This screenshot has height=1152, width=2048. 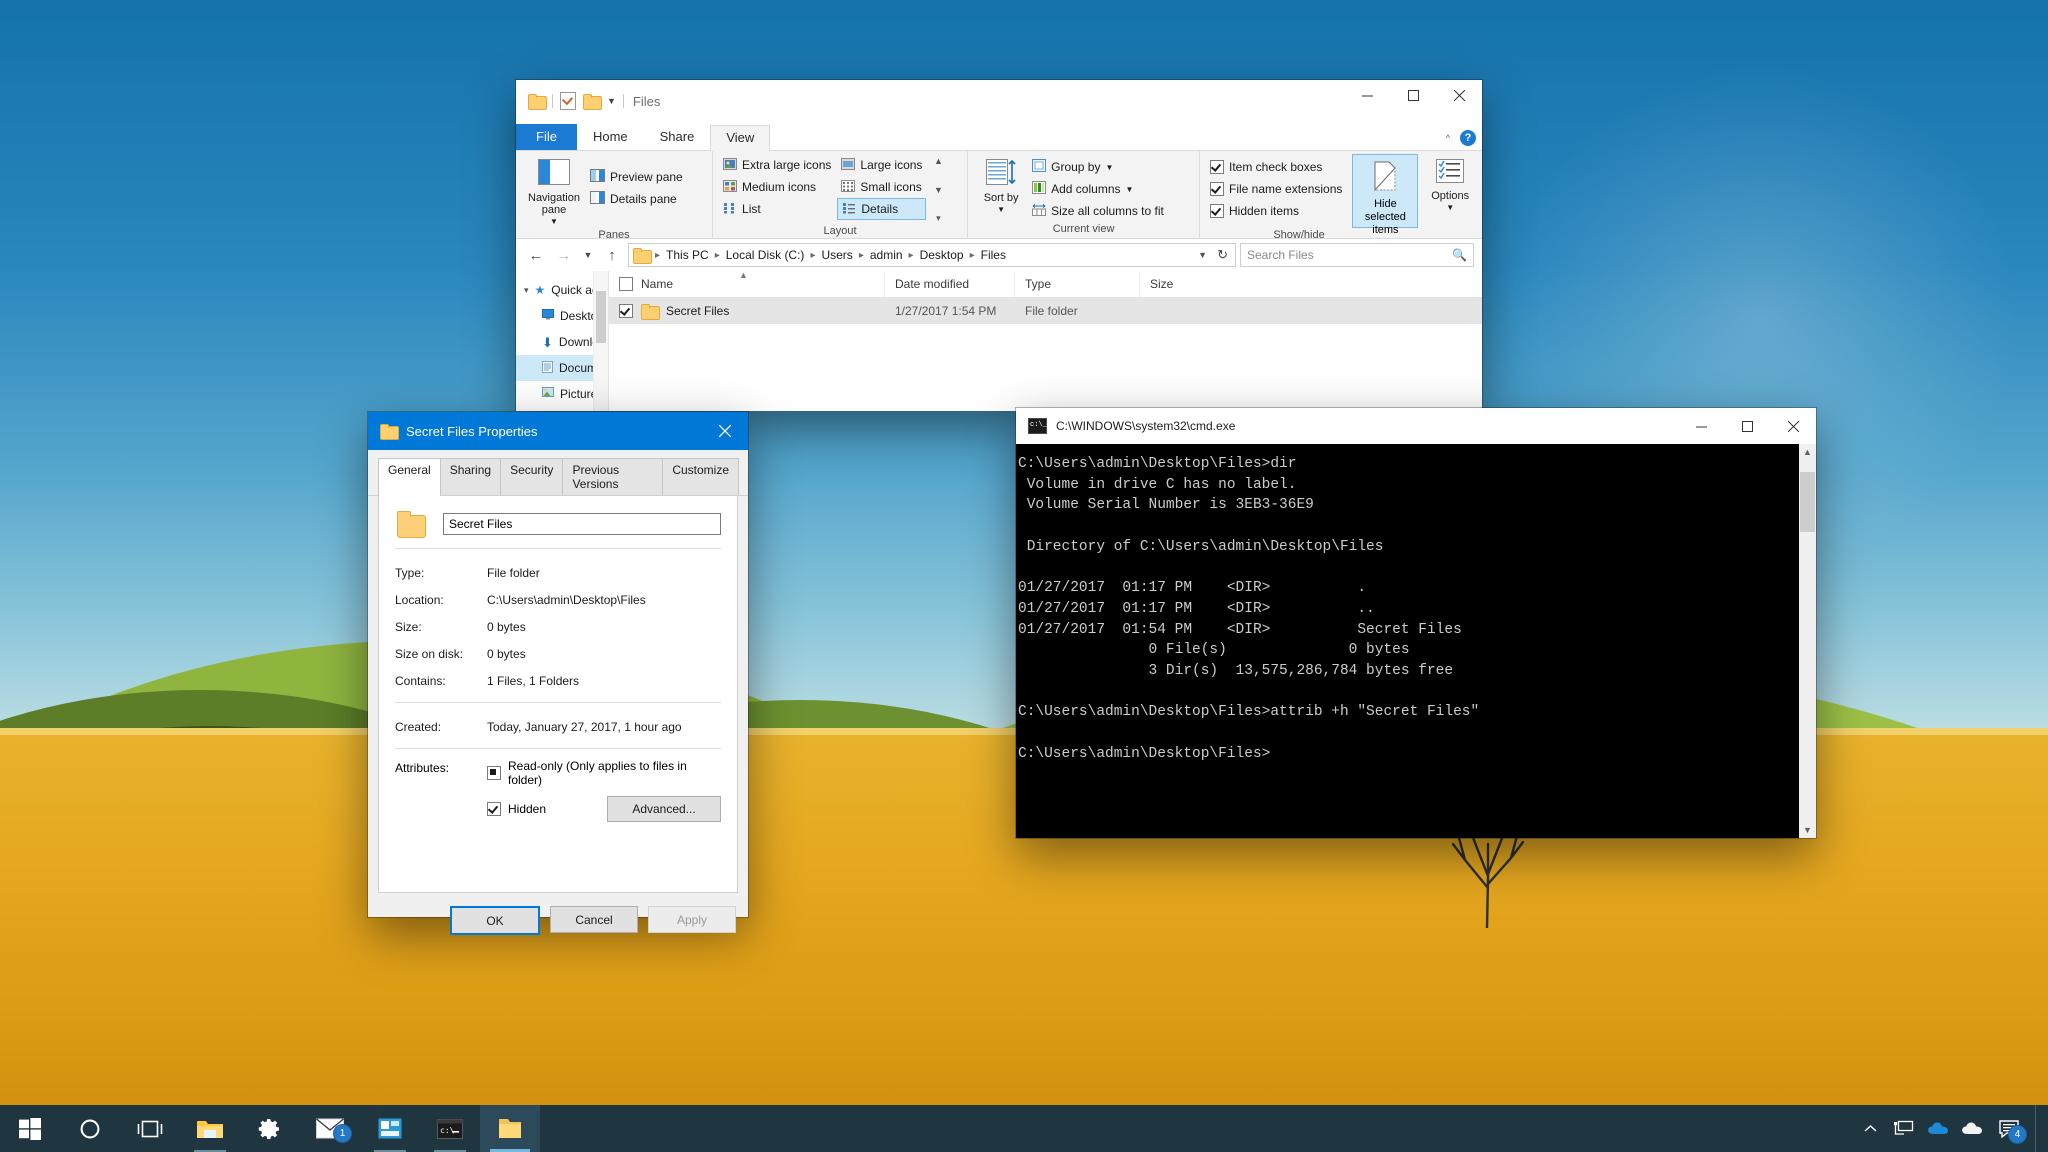 What do you see at coordinates (594, 101) in the screenshot?
I see `quick-access-toolbar: ▼ Files` at bounding box center [594, 101].